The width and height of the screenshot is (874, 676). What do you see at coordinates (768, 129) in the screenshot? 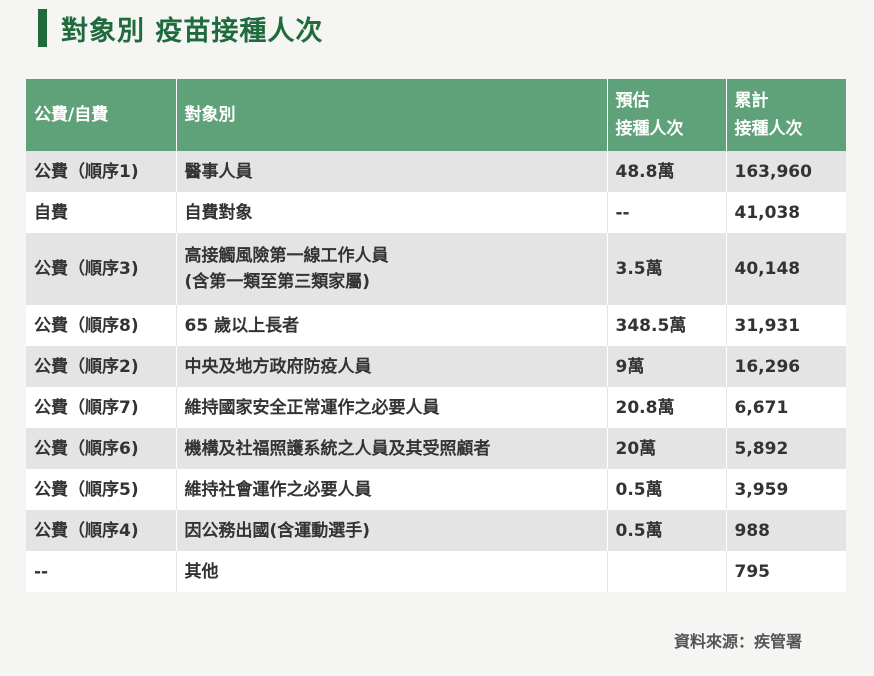
I see `header-cumulative-line2: 接種人次` at bounding box center [768, 129].